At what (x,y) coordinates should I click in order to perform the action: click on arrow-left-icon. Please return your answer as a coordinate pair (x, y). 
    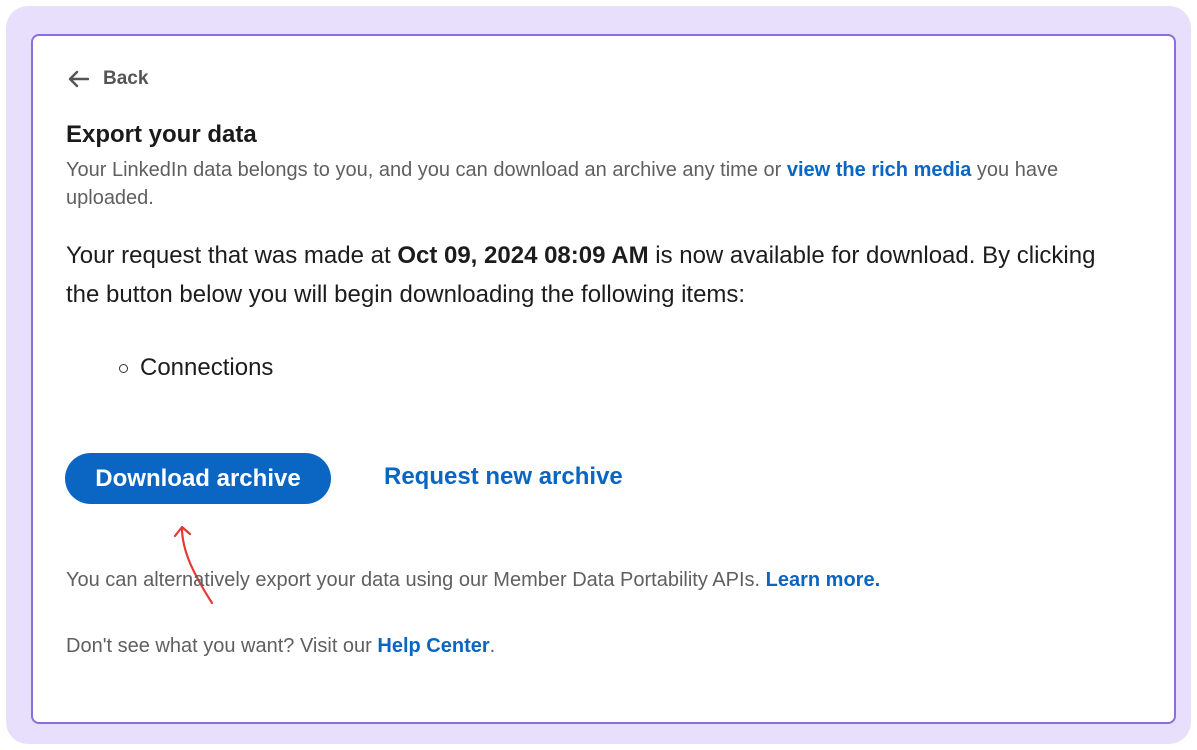
    Looking at the image, I should click on (78, 79).